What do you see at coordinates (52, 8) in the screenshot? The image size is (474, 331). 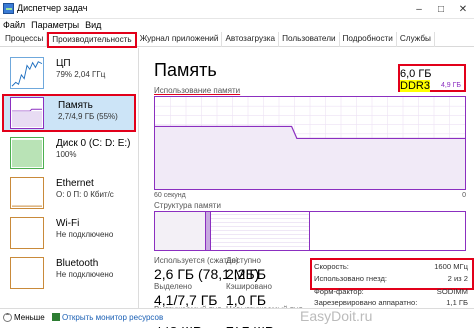 I see `window-title: Диспетчер задач` at bounding box center [52, 8].